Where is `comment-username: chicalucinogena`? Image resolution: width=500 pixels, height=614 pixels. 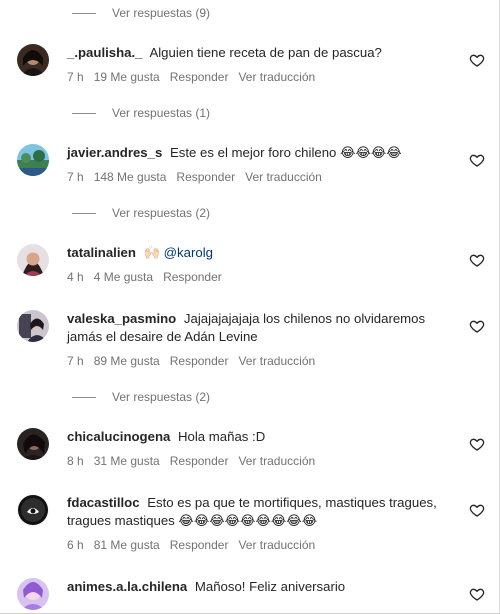
comment-username: chicalucinogena is located at coordinates (118, 436).